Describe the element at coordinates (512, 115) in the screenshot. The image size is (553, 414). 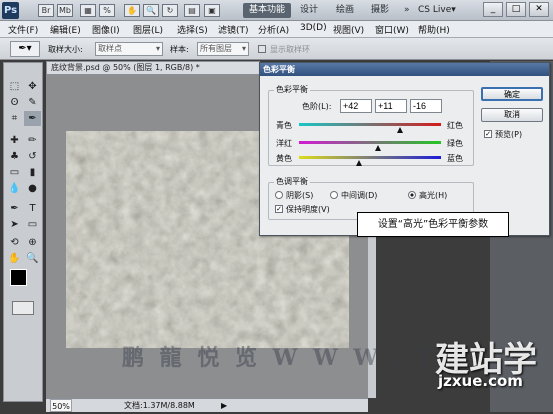
I see `cancel-button: 取消` at that location.